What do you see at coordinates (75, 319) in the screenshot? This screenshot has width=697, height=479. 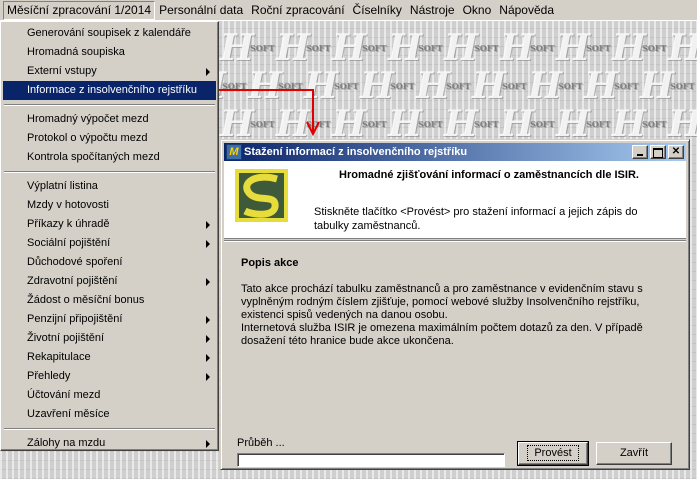 I see `dropdown-item-label: Penzijní připojištění` at bounding box center [75, 319].